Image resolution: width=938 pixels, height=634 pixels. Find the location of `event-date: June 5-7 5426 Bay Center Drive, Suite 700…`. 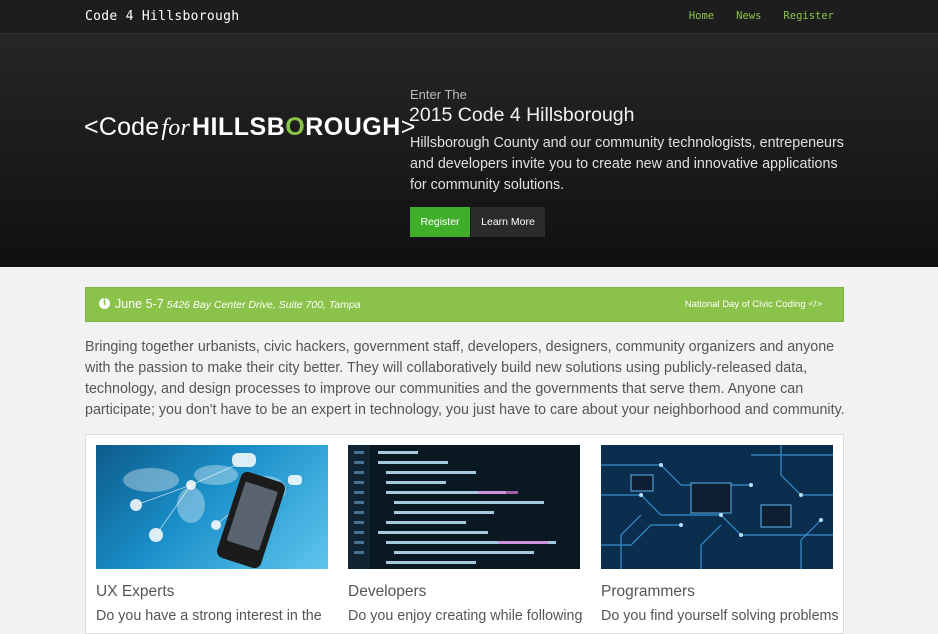

event-date: June 5-7 5426 Bay Center Drive, Suite 700… is located at coordinates (238, 304).